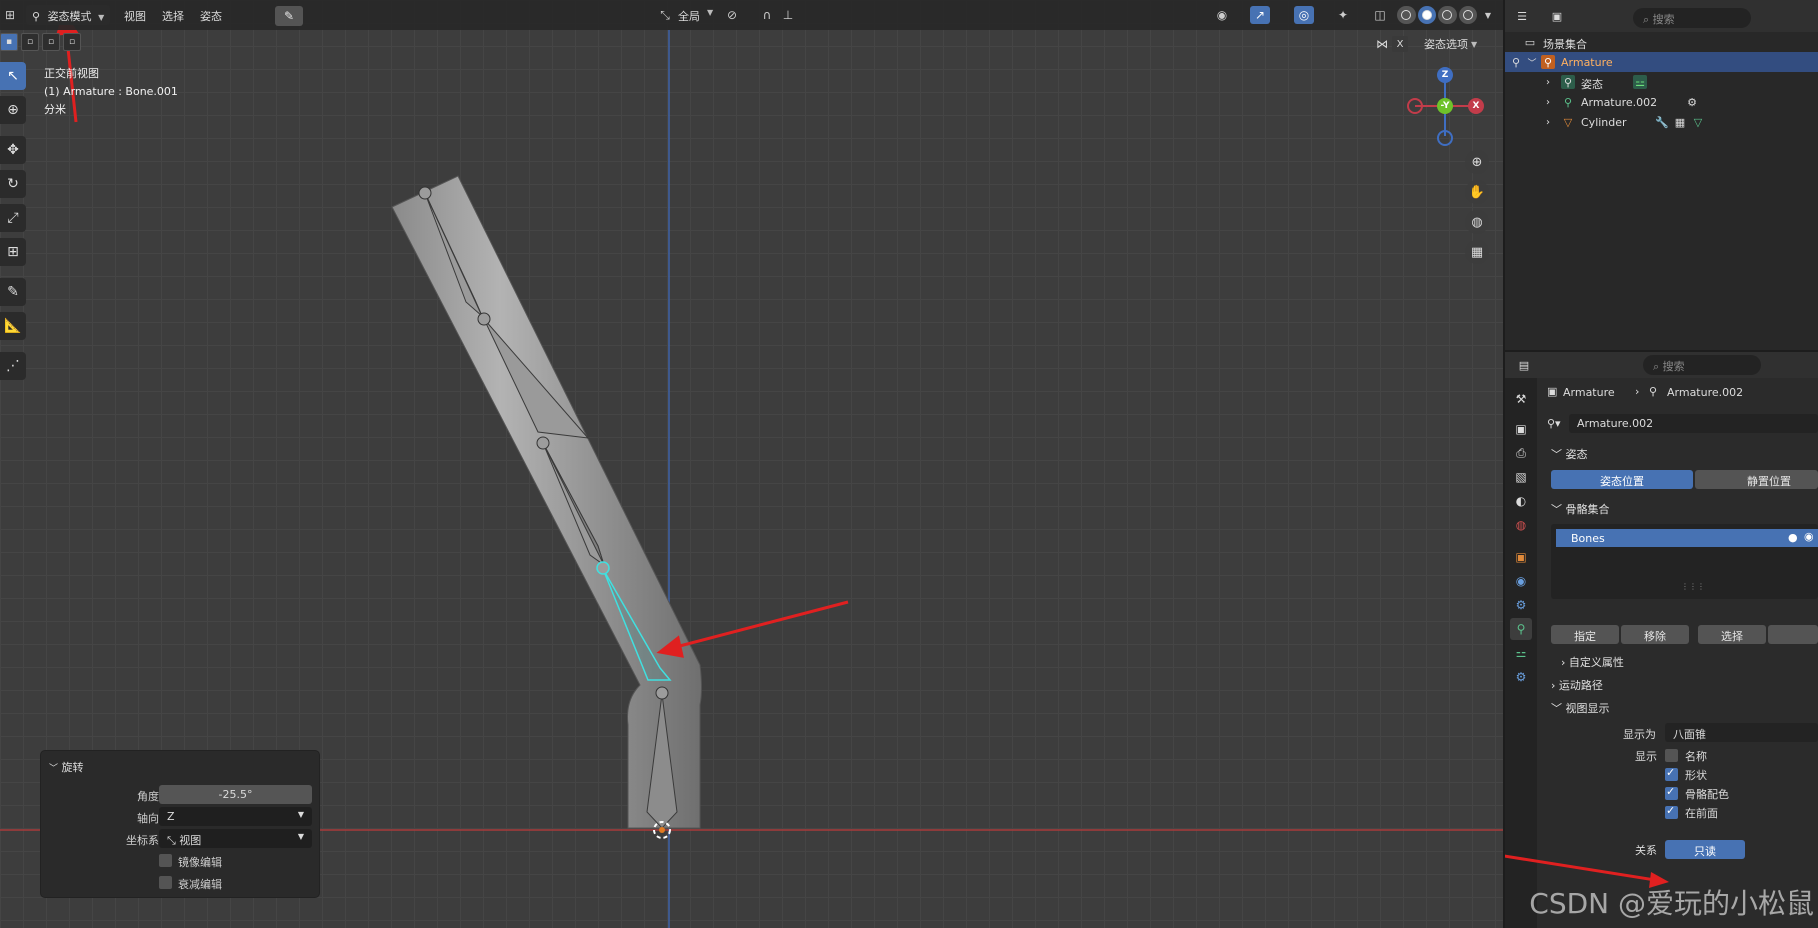  I want to click on eye-icon: ◉, so click(1809, 536).